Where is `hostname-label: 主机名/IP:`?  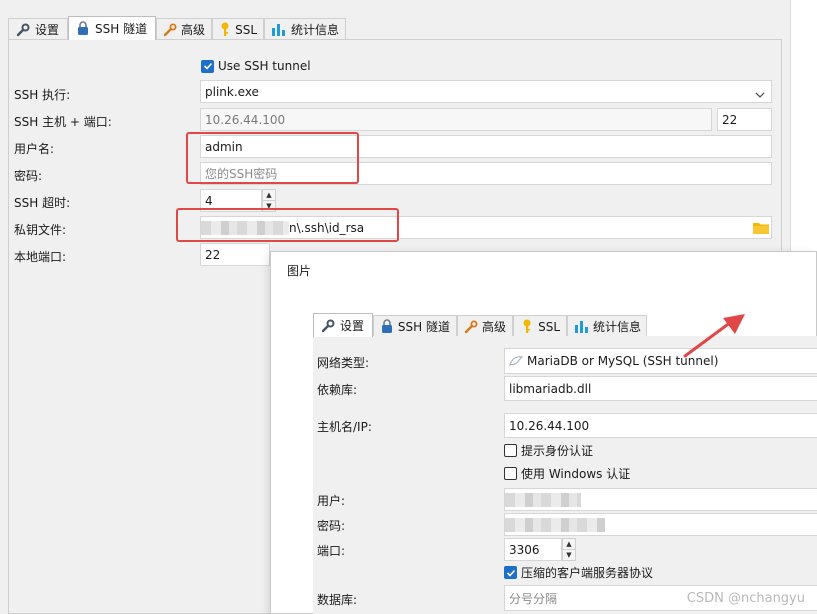
hostname-label: 主机名/IP: is located at coordinates (344, 427).